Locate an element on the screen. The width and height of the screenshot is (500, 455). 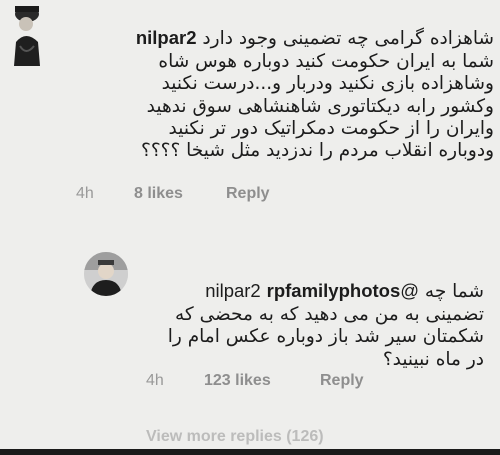
profile-avatar-photo-icon is located at coordinates (106, 274).